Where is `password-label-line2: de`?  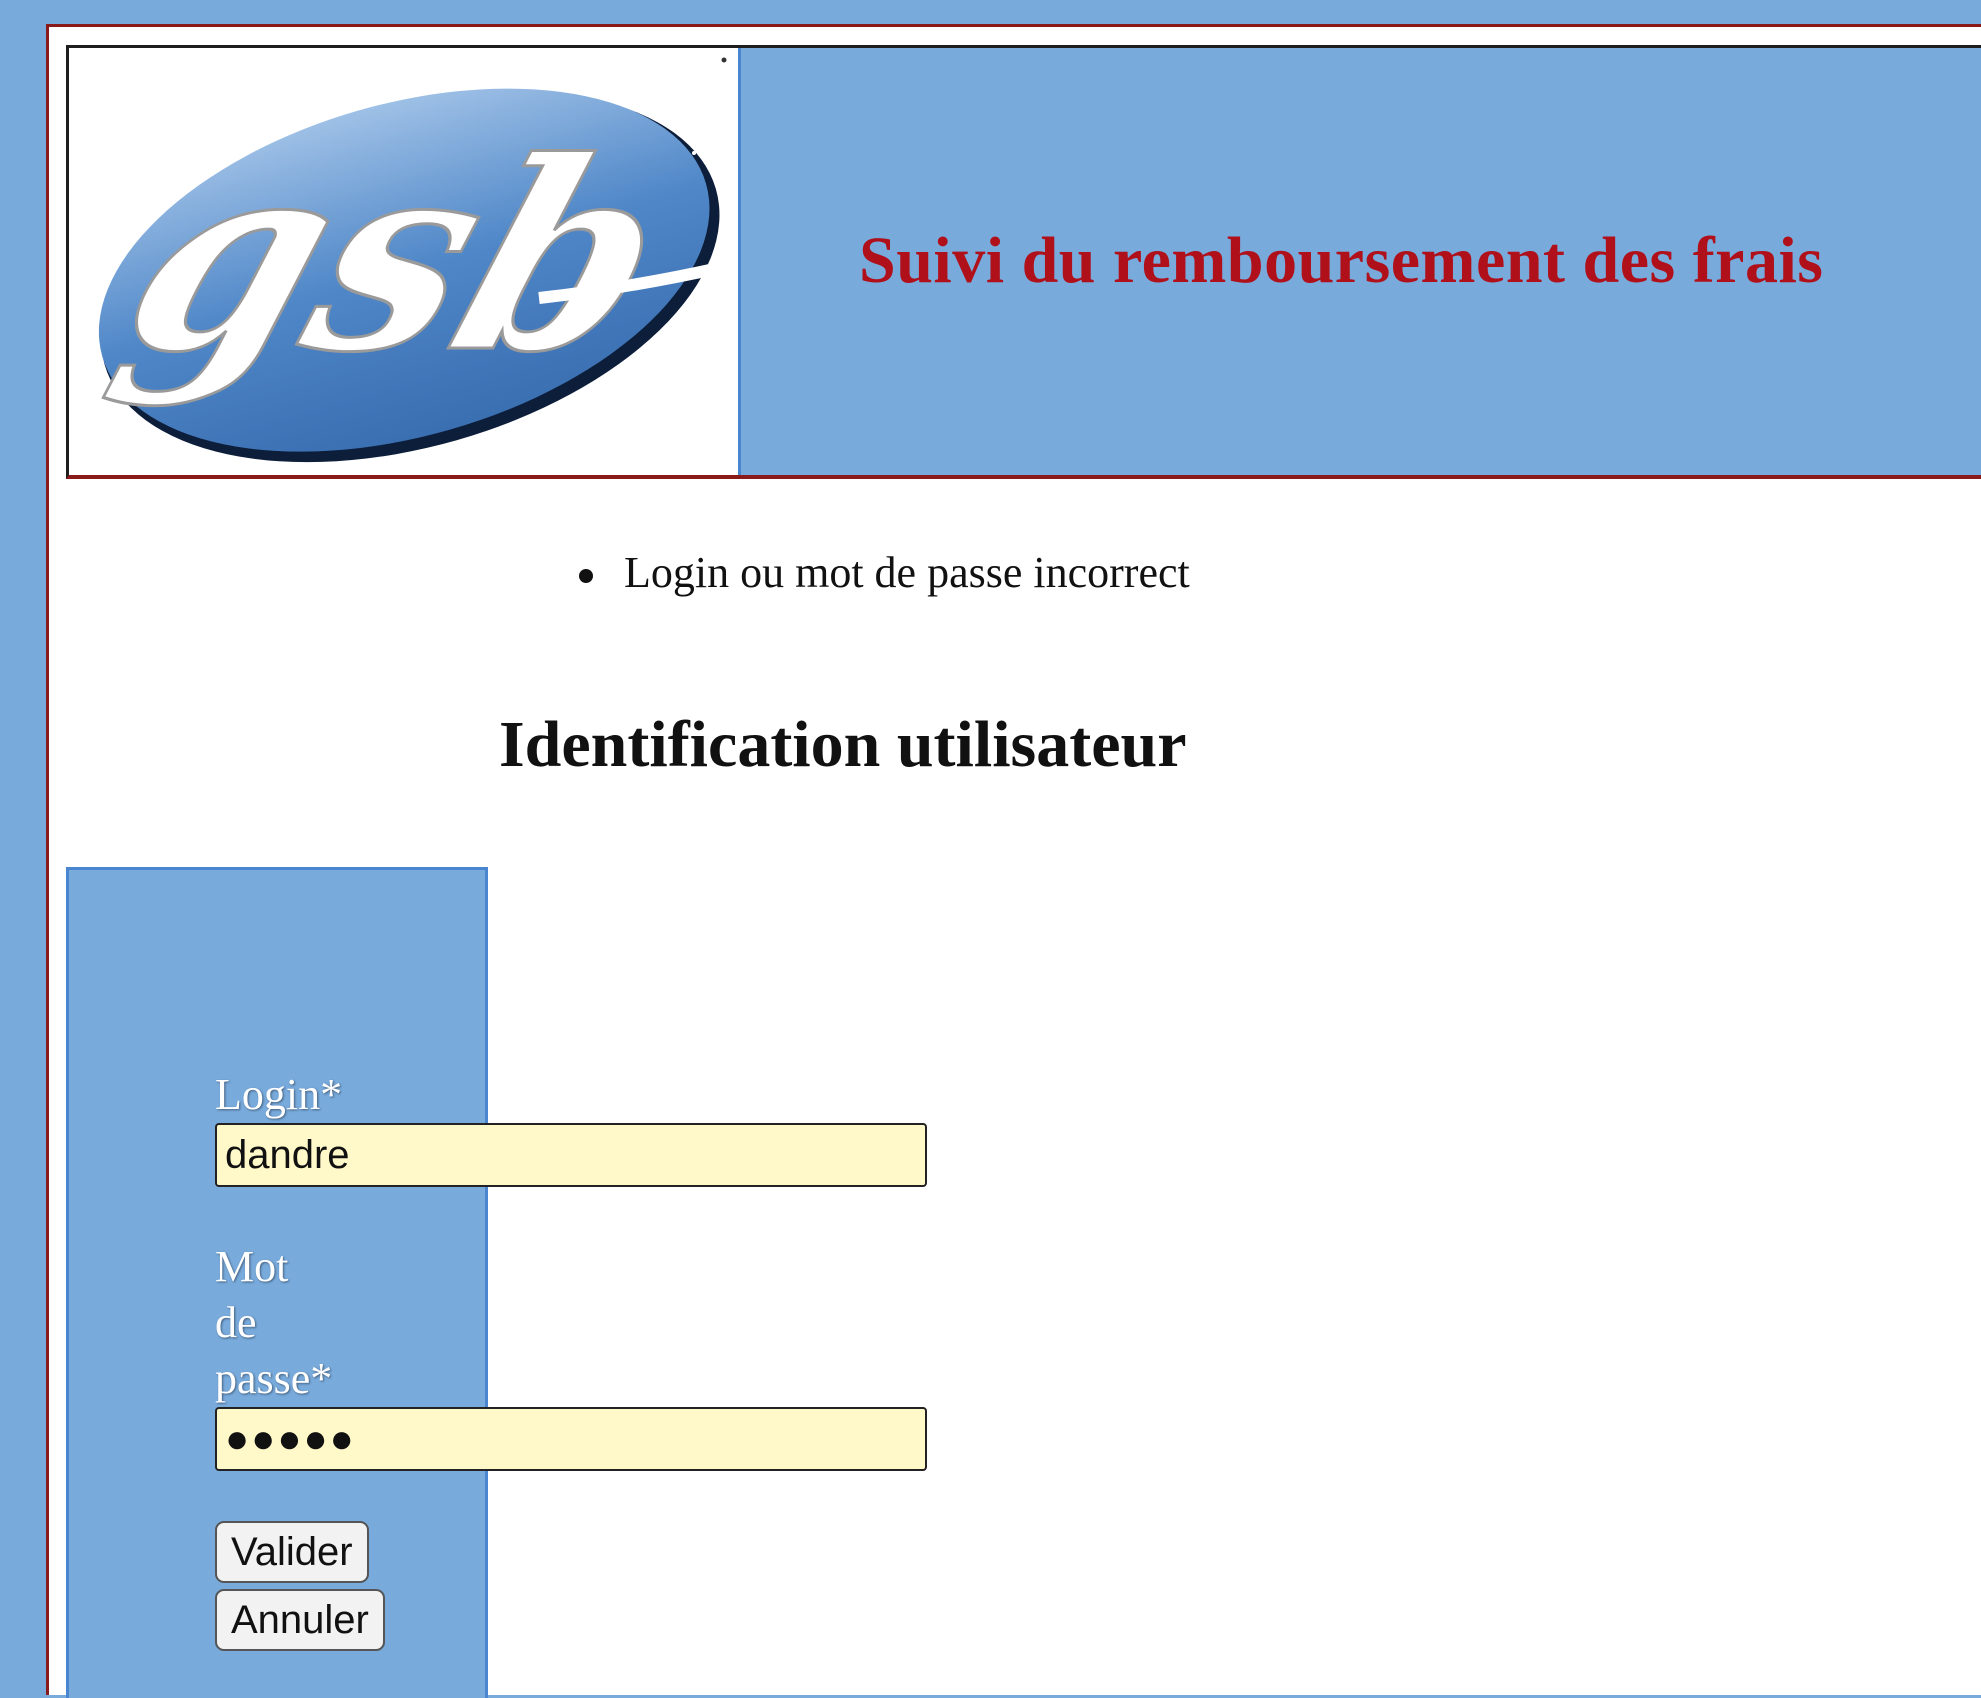 password-label-line2: de is located at coordinates (236, 1322).